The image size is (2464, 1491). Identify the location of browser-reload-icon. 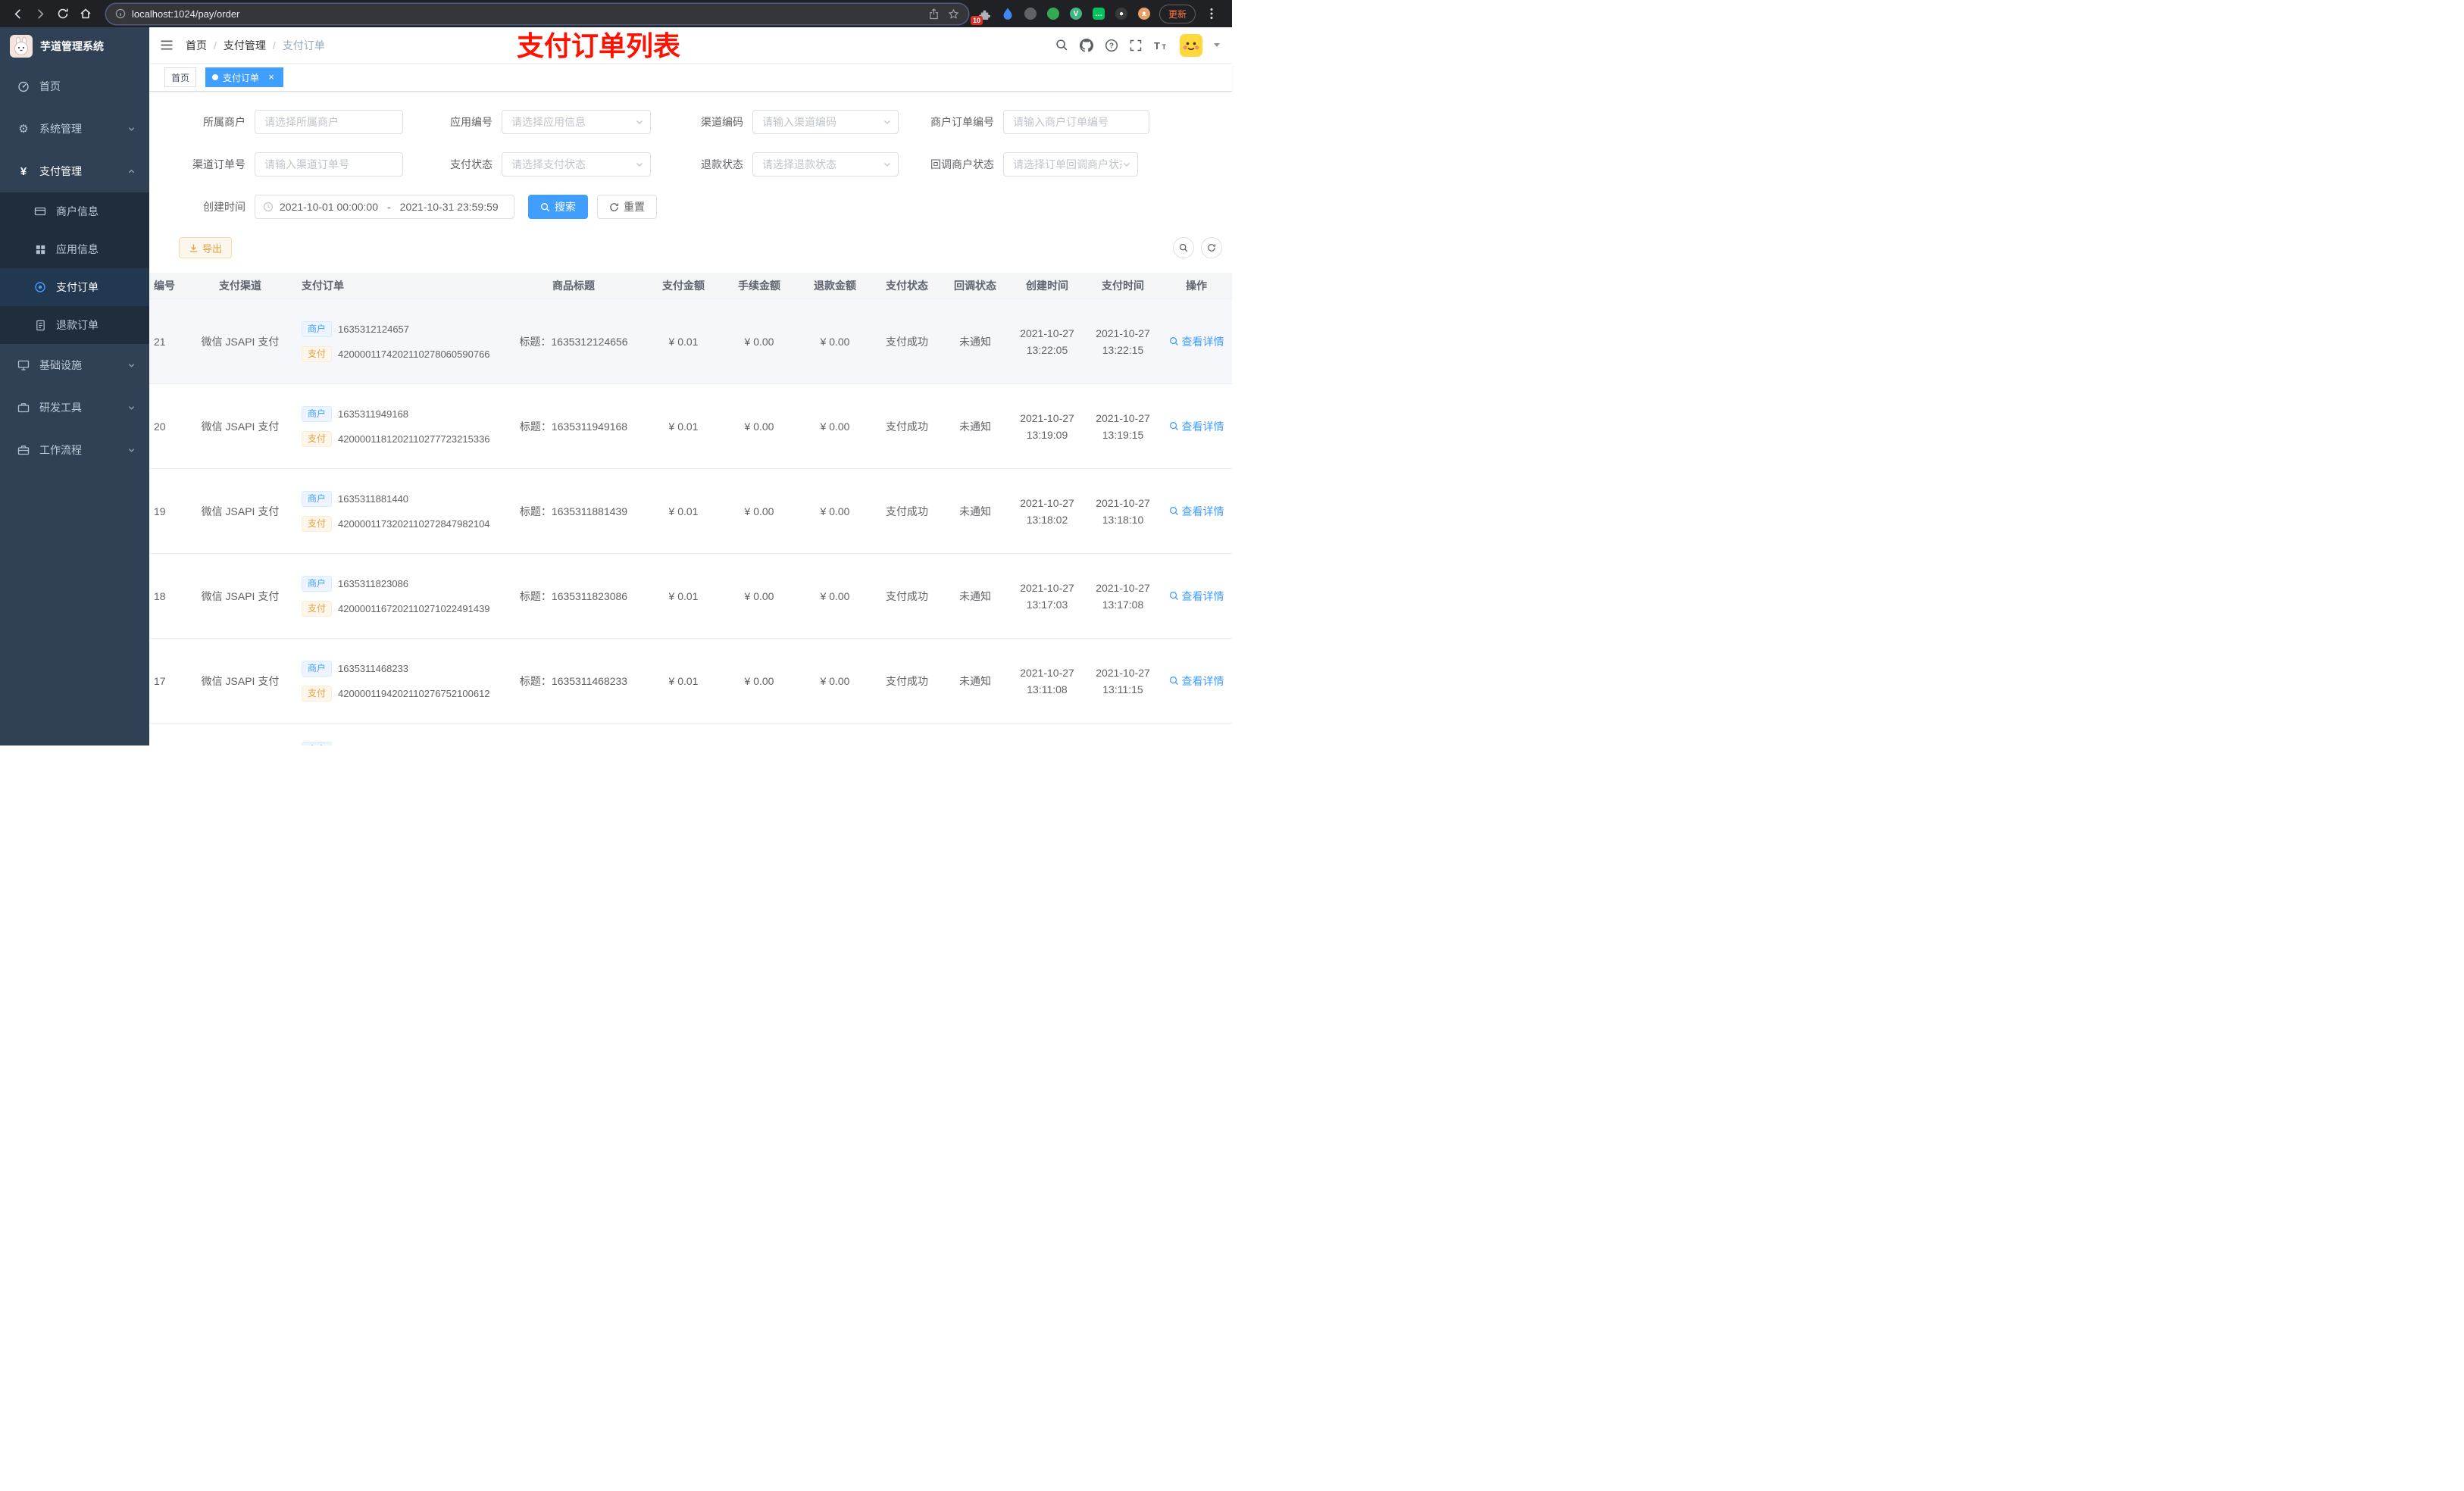
(63, 13).